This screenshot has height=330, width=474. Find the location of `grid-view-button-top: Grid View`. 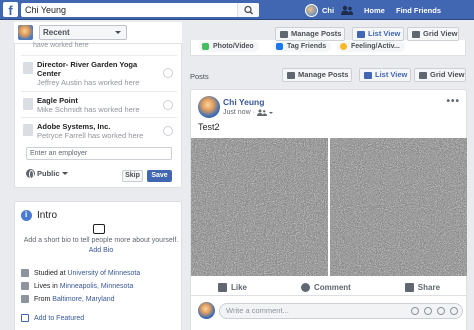

grid-view-button-top: Grid View is located at coordinates (433, 34).